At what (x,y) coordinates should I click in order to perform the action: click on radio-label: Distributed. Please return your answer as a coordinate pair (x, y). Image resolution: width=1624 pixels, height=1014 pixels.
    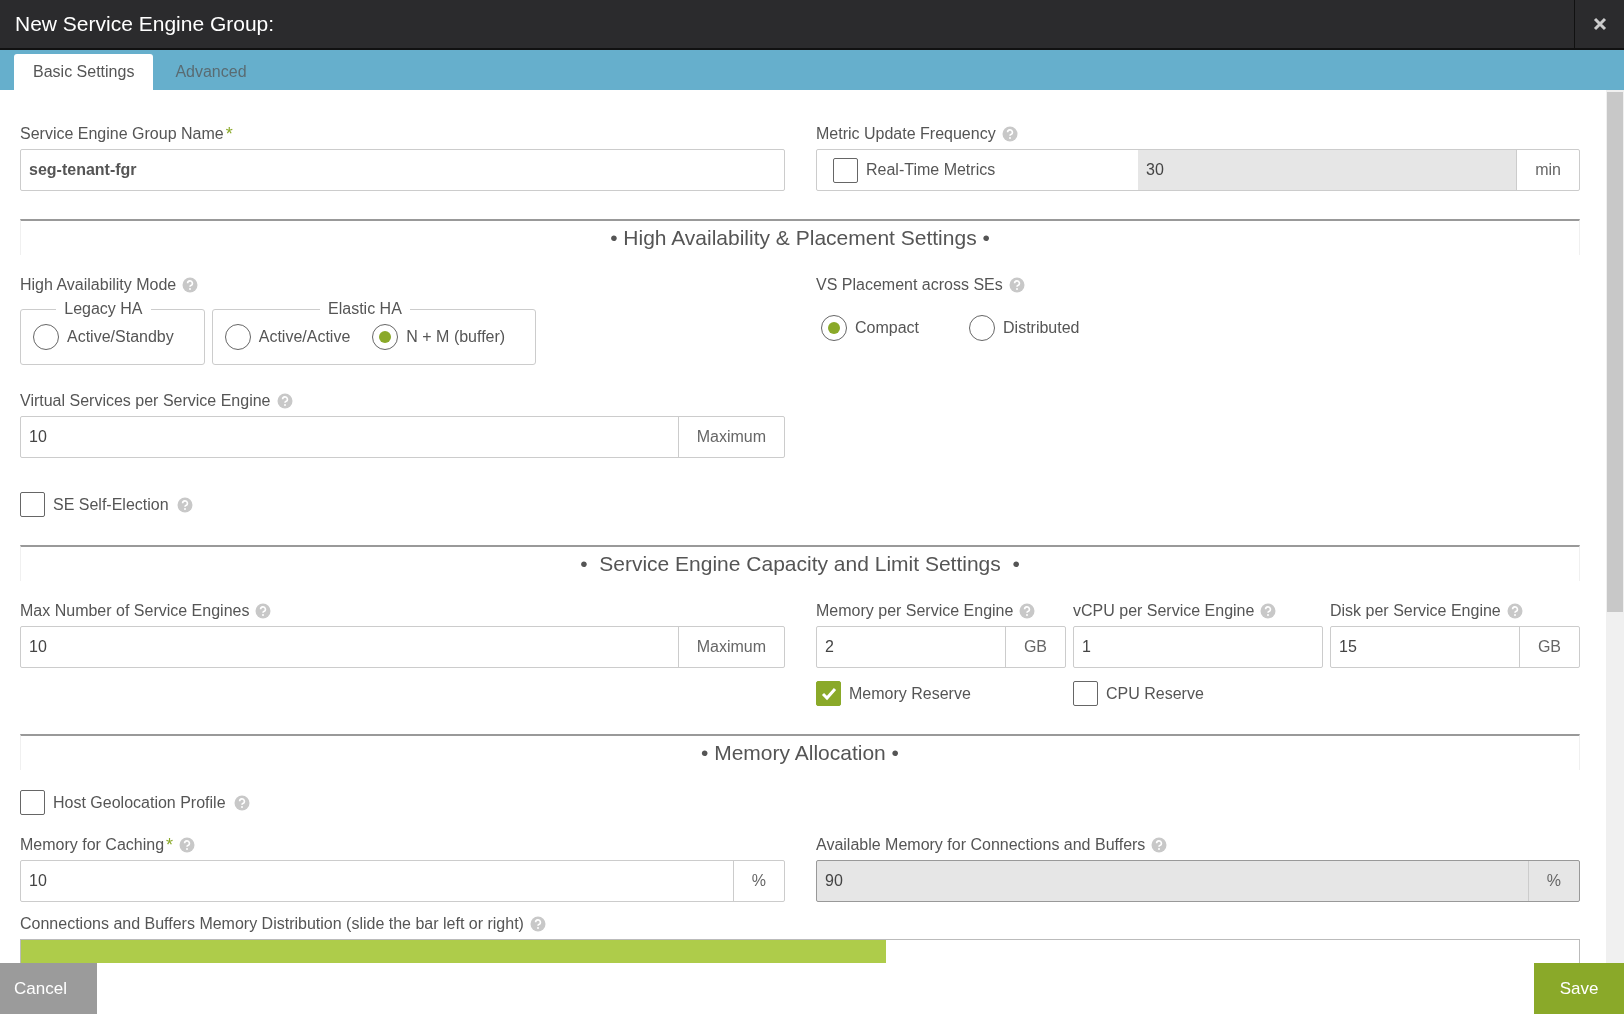
    Looking at the image, I should click on (1041, 328).